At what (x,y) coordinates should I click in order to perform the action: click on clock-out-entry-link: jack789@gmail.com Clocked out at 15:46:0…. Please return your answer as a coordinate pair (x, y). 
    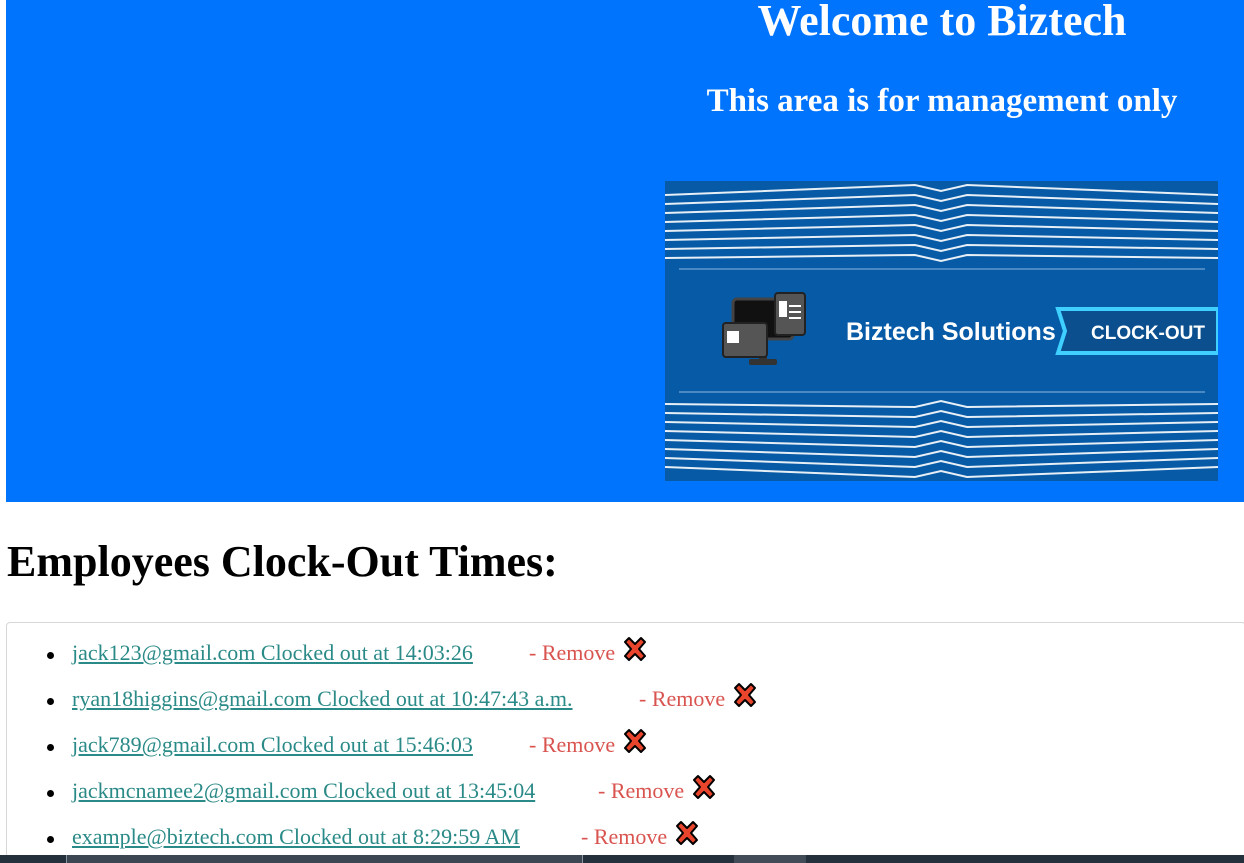
    Looking at the image, I should click on (272, 745).